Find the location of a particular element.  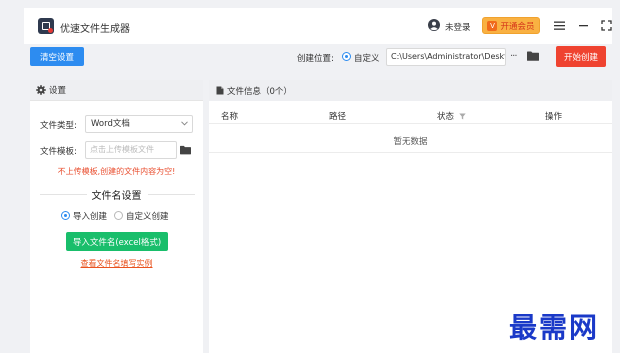

file-type-select: Word文档 is located at coordinates (139, 124).